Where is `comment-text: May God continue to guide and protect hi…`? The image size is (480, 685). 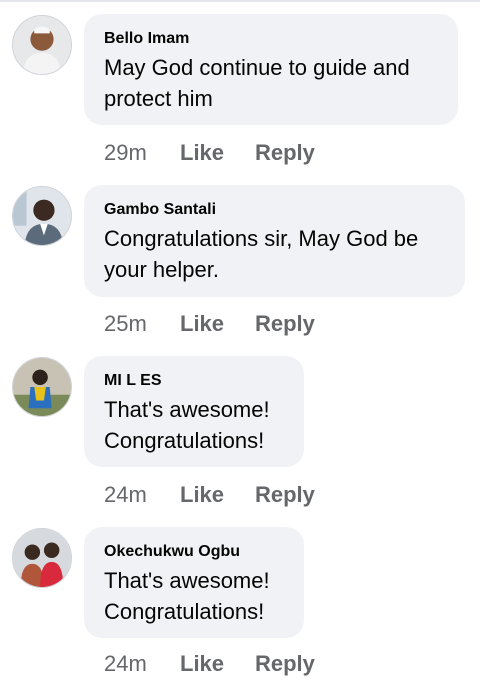
comment-text: May God continue to guide and protect hi… is located at coordinates (257, 83).